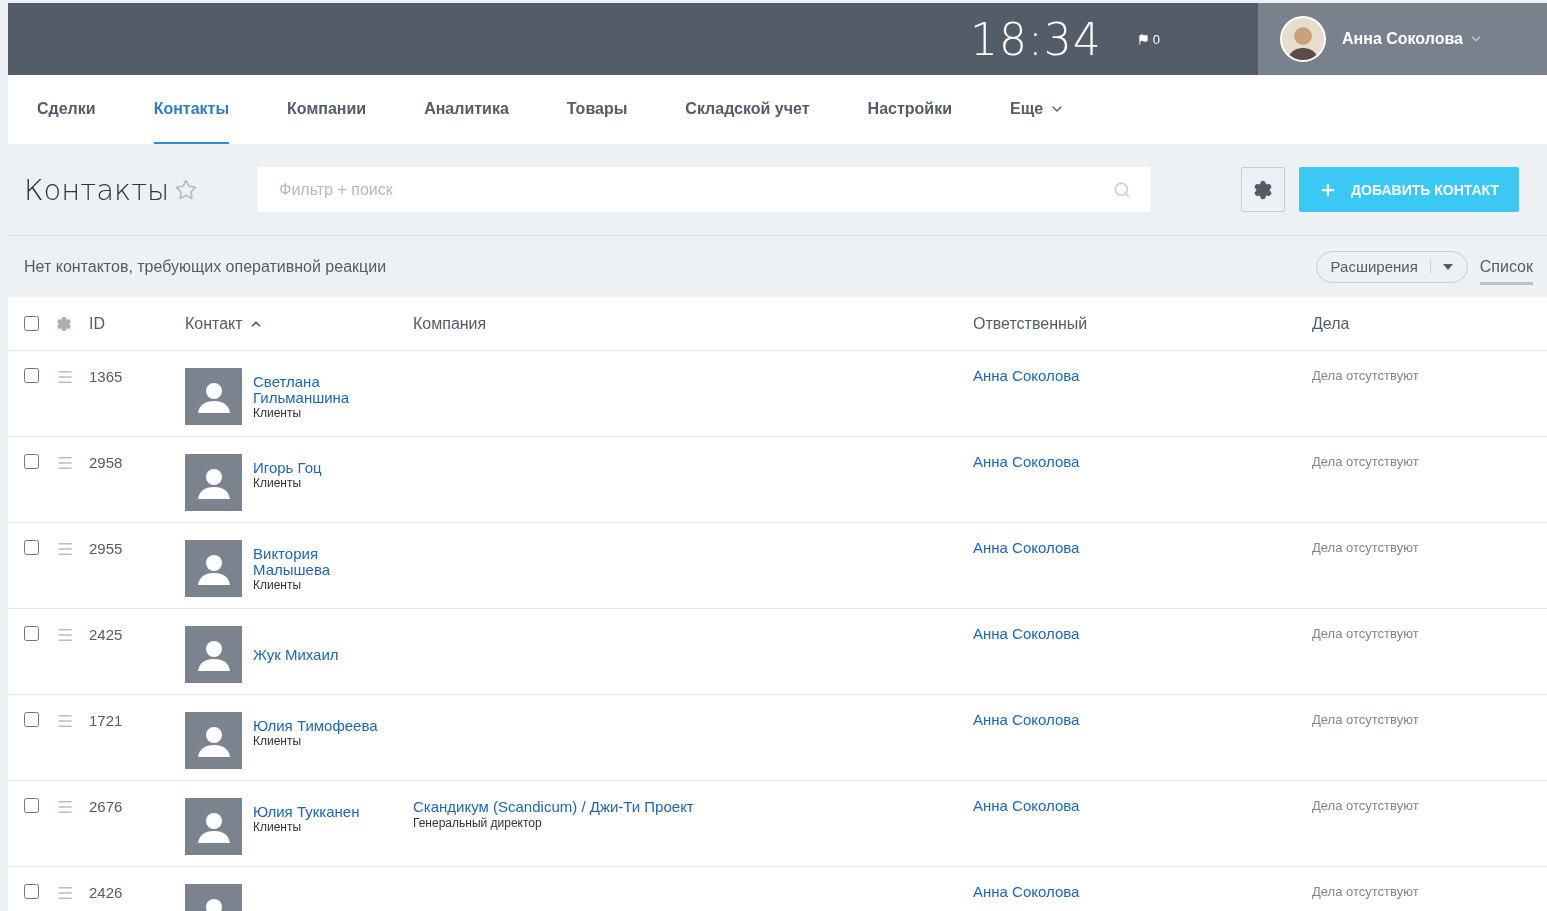  What do you see at coordinates (106, 806) in the screenshot?
I see `contact-id: 2676` at bounding box center [106, 806].